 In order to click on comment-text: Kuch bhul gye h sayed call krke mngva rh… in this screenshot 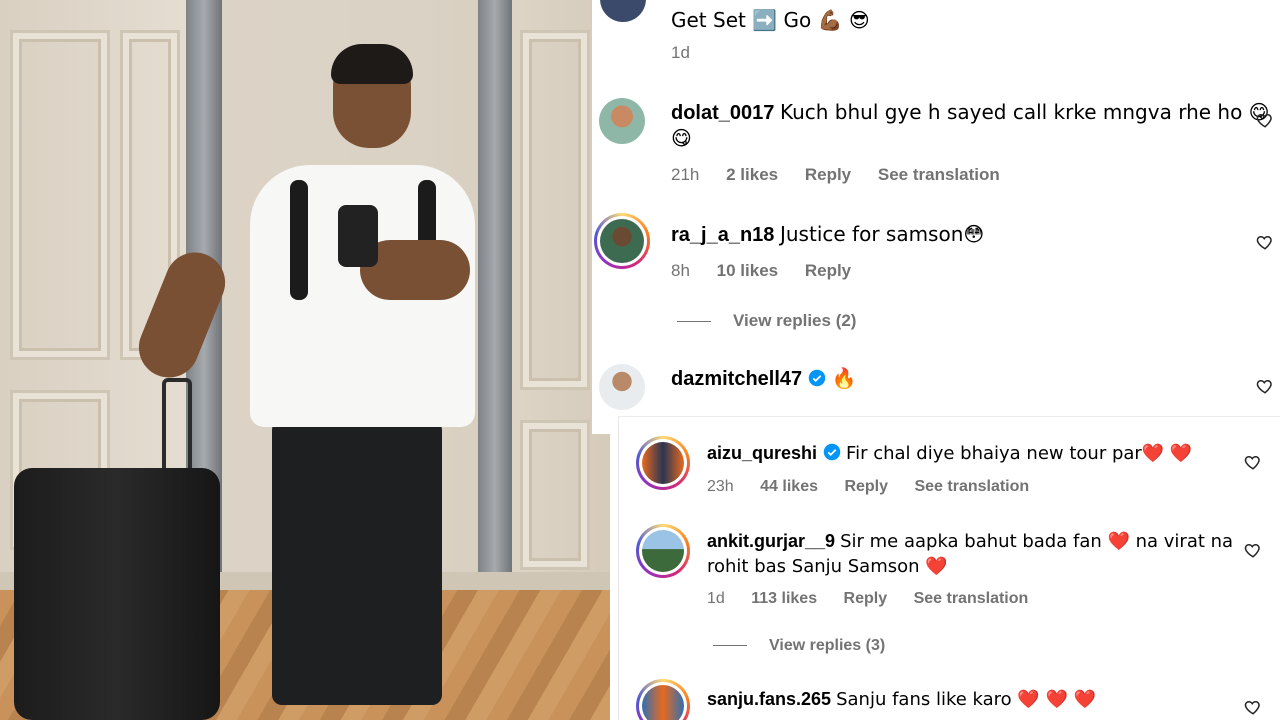, I will do `click(1024, 112)`.